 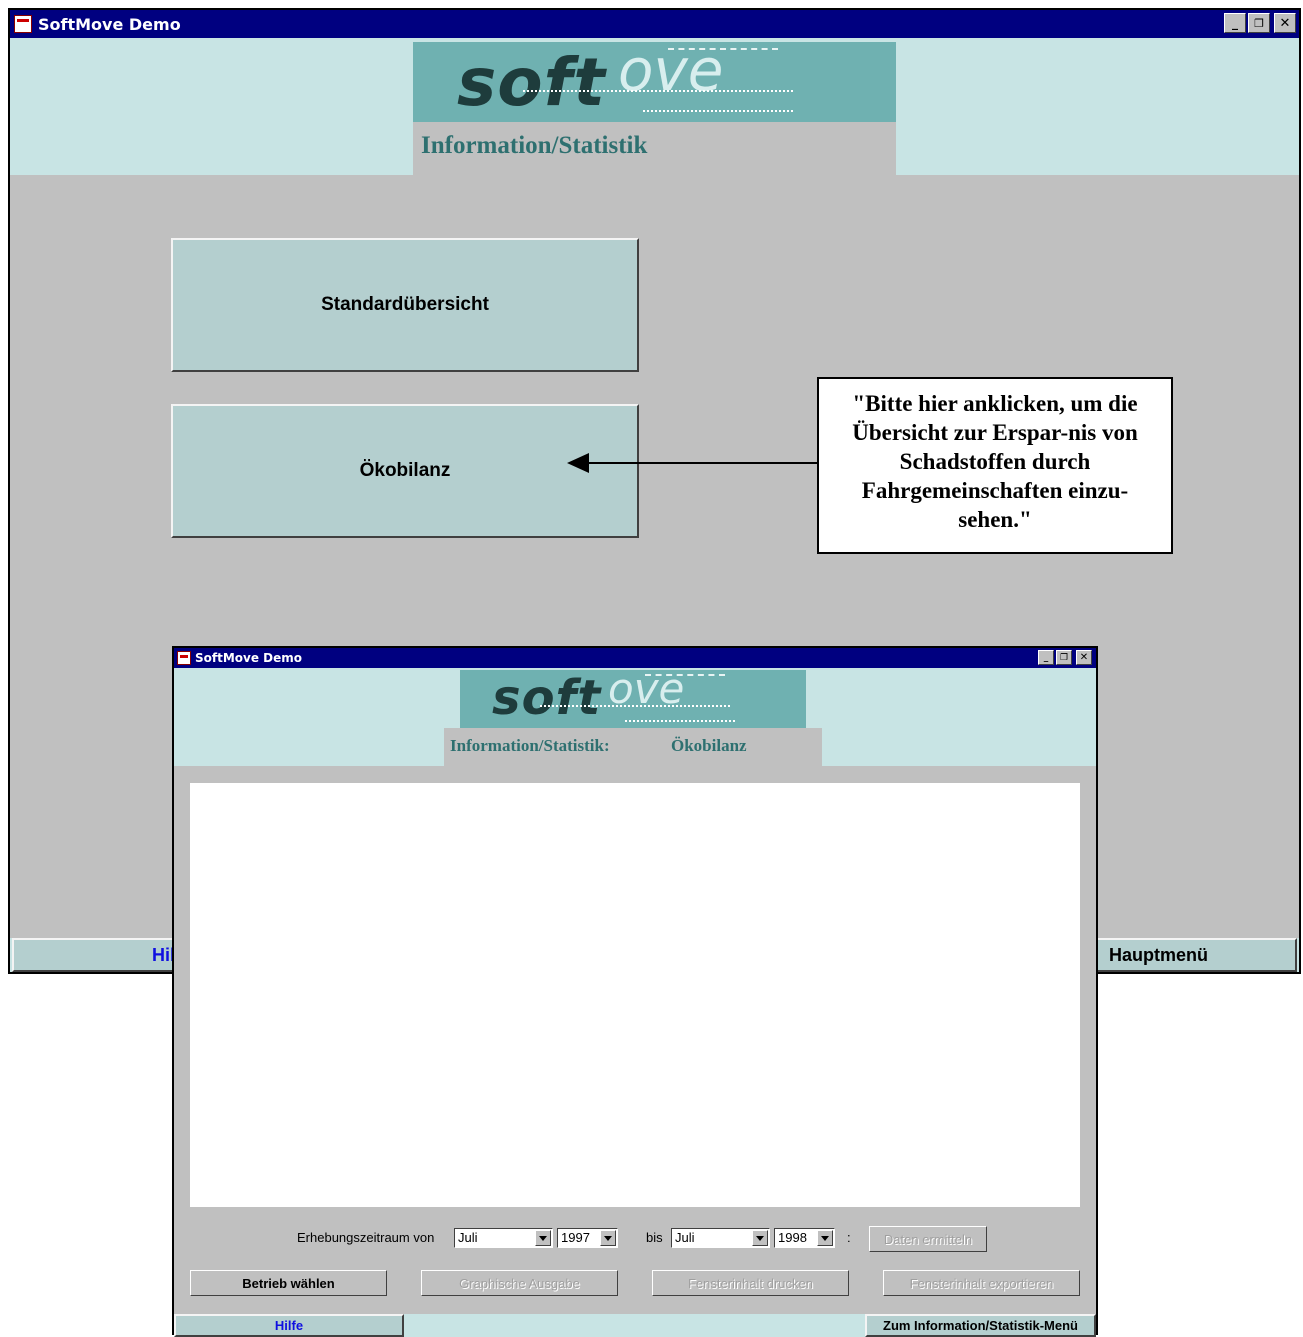 I want to click on back-to-statistics-menu-button: Zum Information/Statistik-Menü, so click(x=980, y=1325).